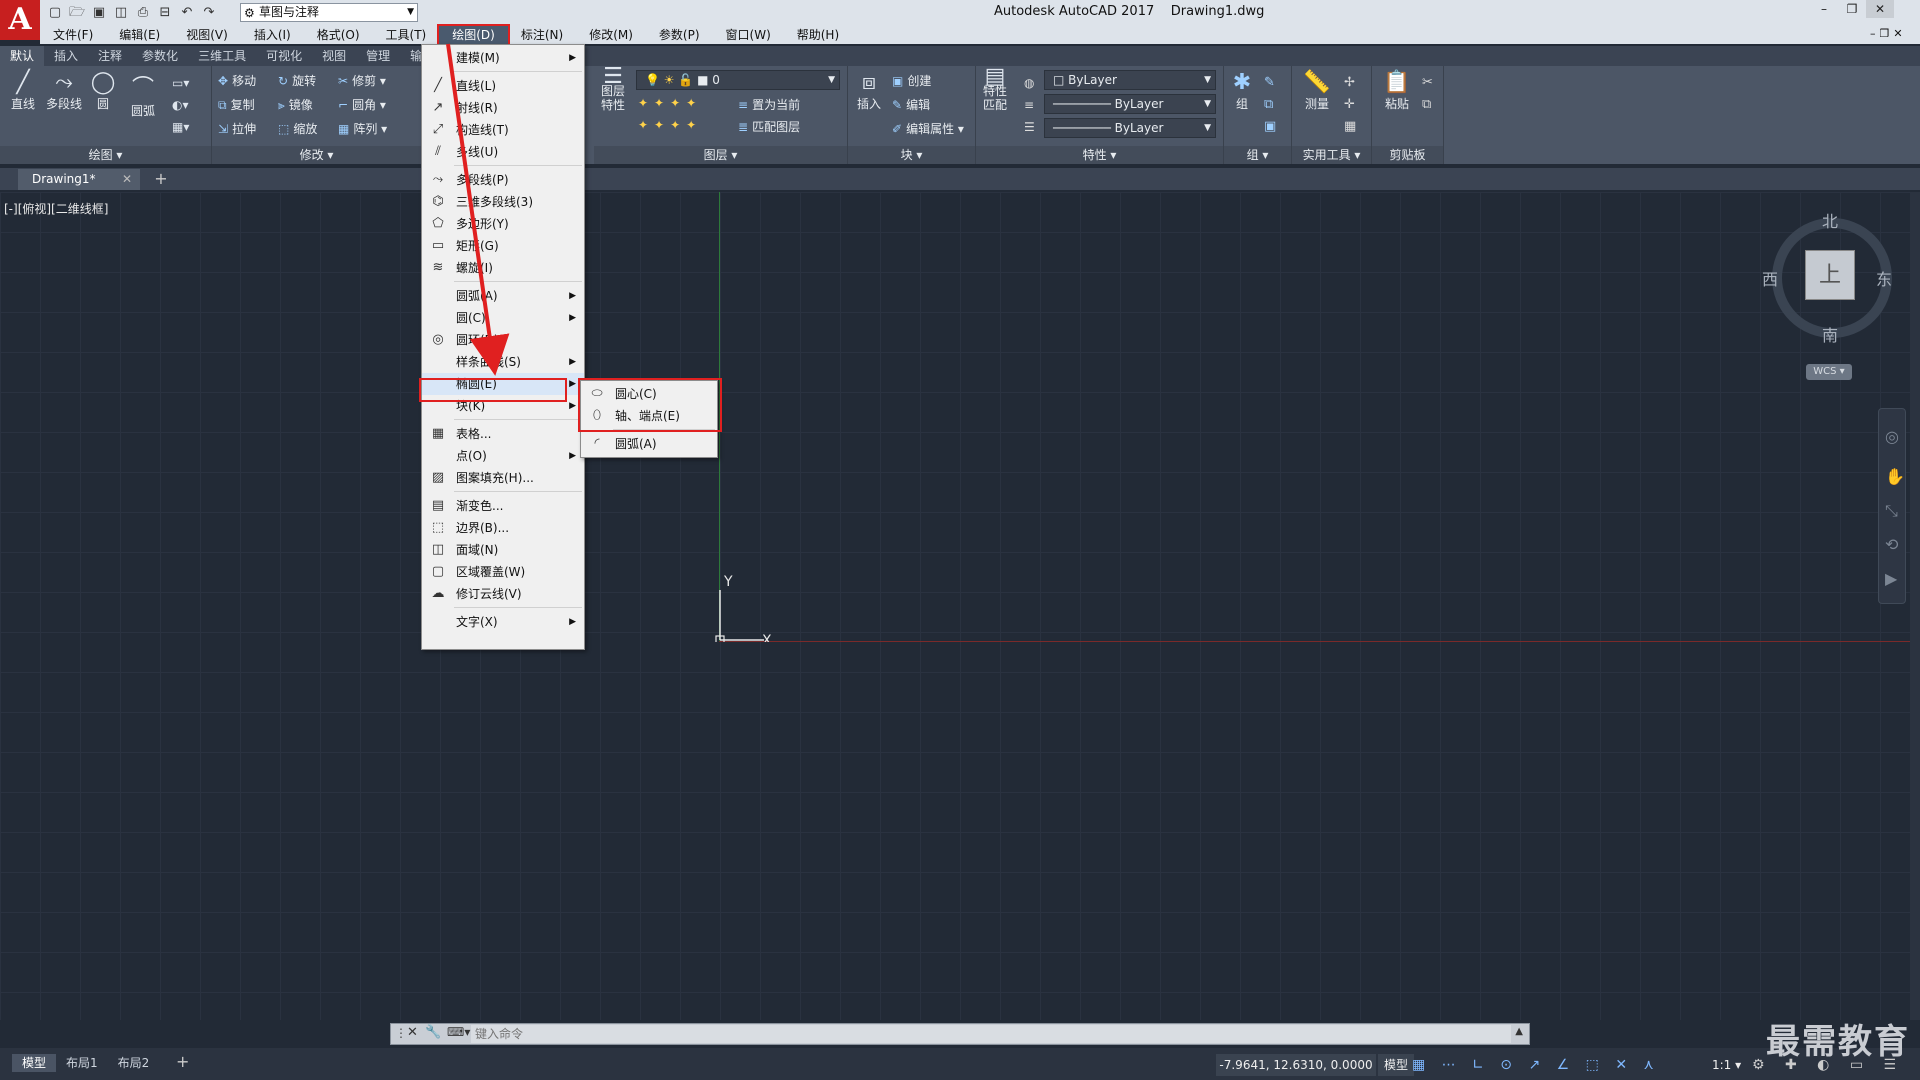 Image resolution: width=1920 pixels, height=1080 pixels. What do you see at coordinates (1770, 278) in the screenshot?
I see `compass-west: 西` at bounding box center [1770, 278].